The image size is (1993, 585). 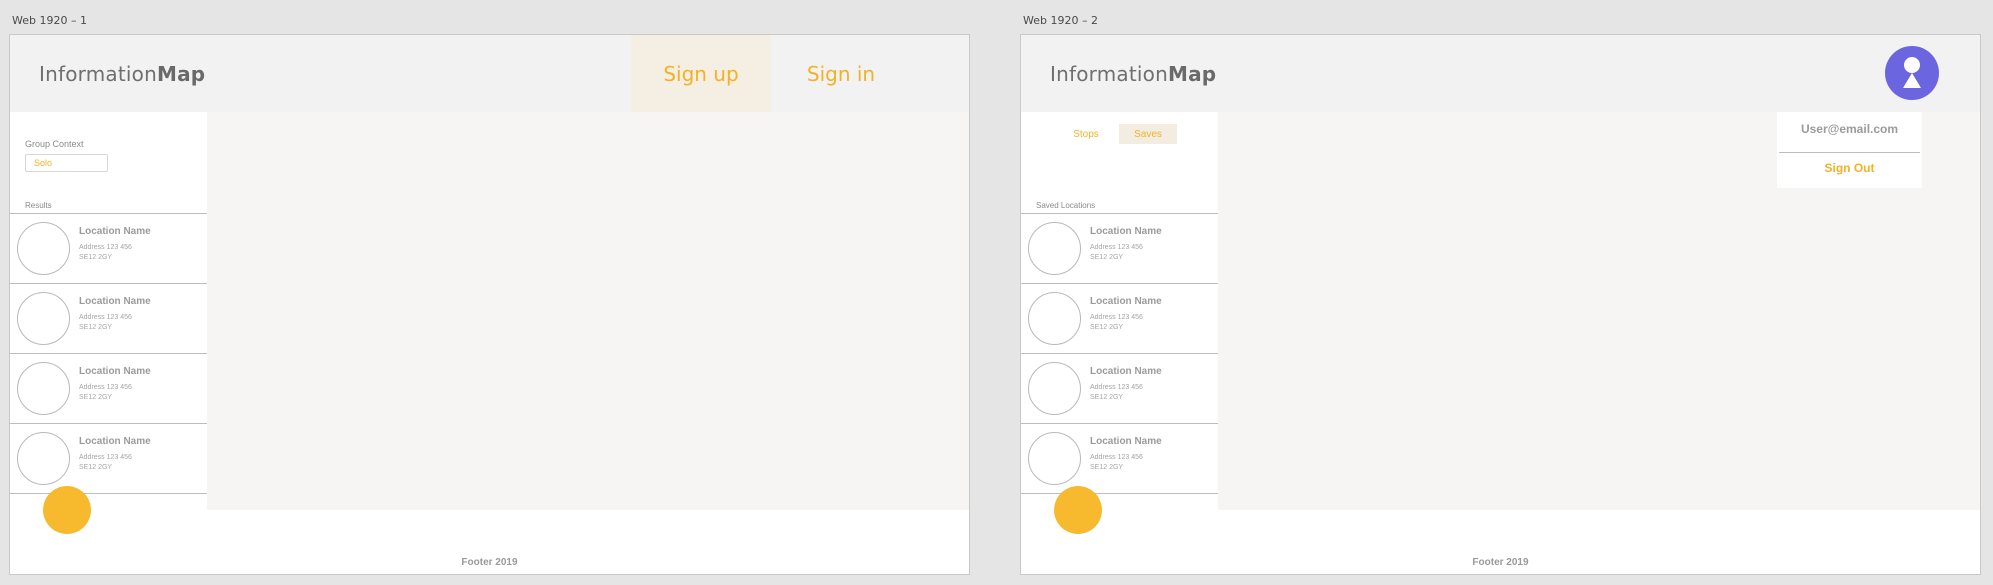 I want to click on artboard-label-2: Web 1920 – 2, so click(x=1060, y=20).